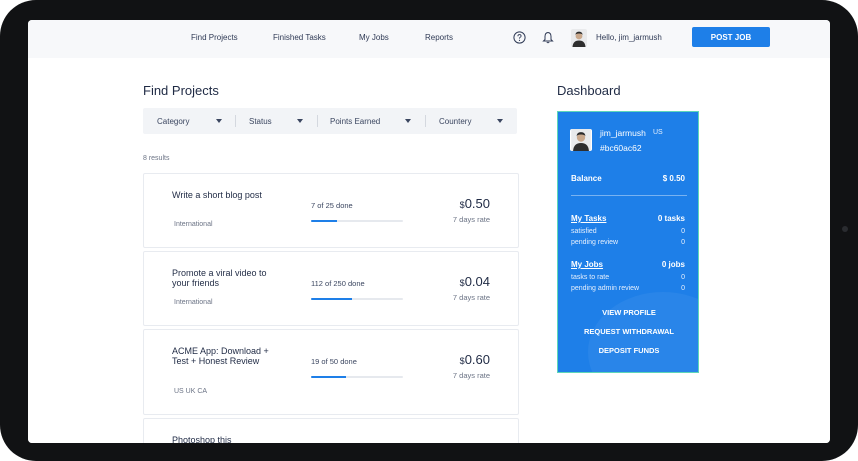 The image size is (858, 461). What do you see at coordinates (519, 37) in the screenshot?
I see `help-circle-icon` at bounding box center [519, 37].